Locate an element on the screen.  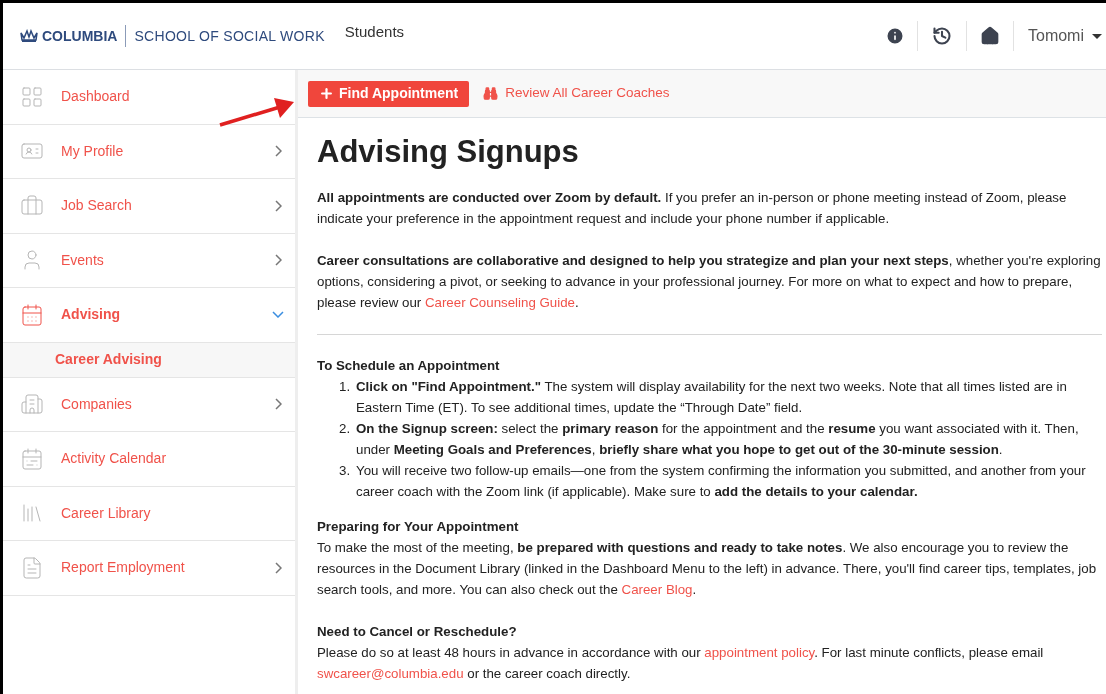
text-link: Career Counseling Guide is located at coordinates (499, 302).